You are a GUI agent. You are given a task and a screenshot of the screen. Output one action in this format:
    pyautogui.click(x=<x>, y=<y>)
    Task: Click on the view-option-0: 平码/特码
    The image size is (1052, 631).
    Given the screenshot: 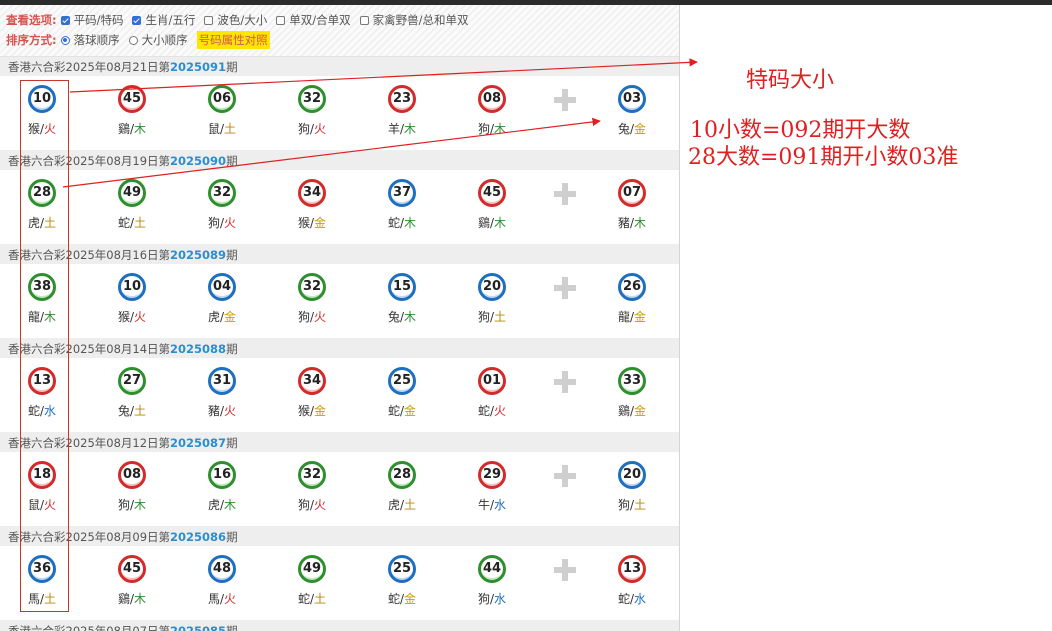 What is the action you would take?
    pyautogui.click(x=91, y=20)
    